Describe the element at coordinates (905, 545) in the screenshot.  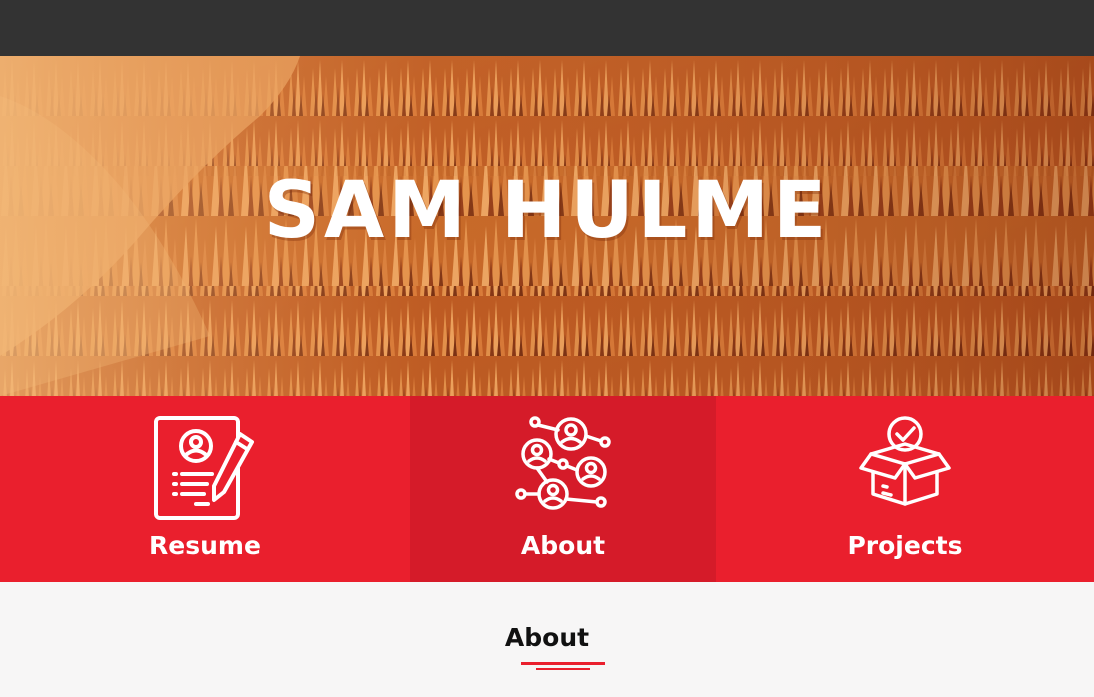
I see `nav-label-projects: Projects` at that location.